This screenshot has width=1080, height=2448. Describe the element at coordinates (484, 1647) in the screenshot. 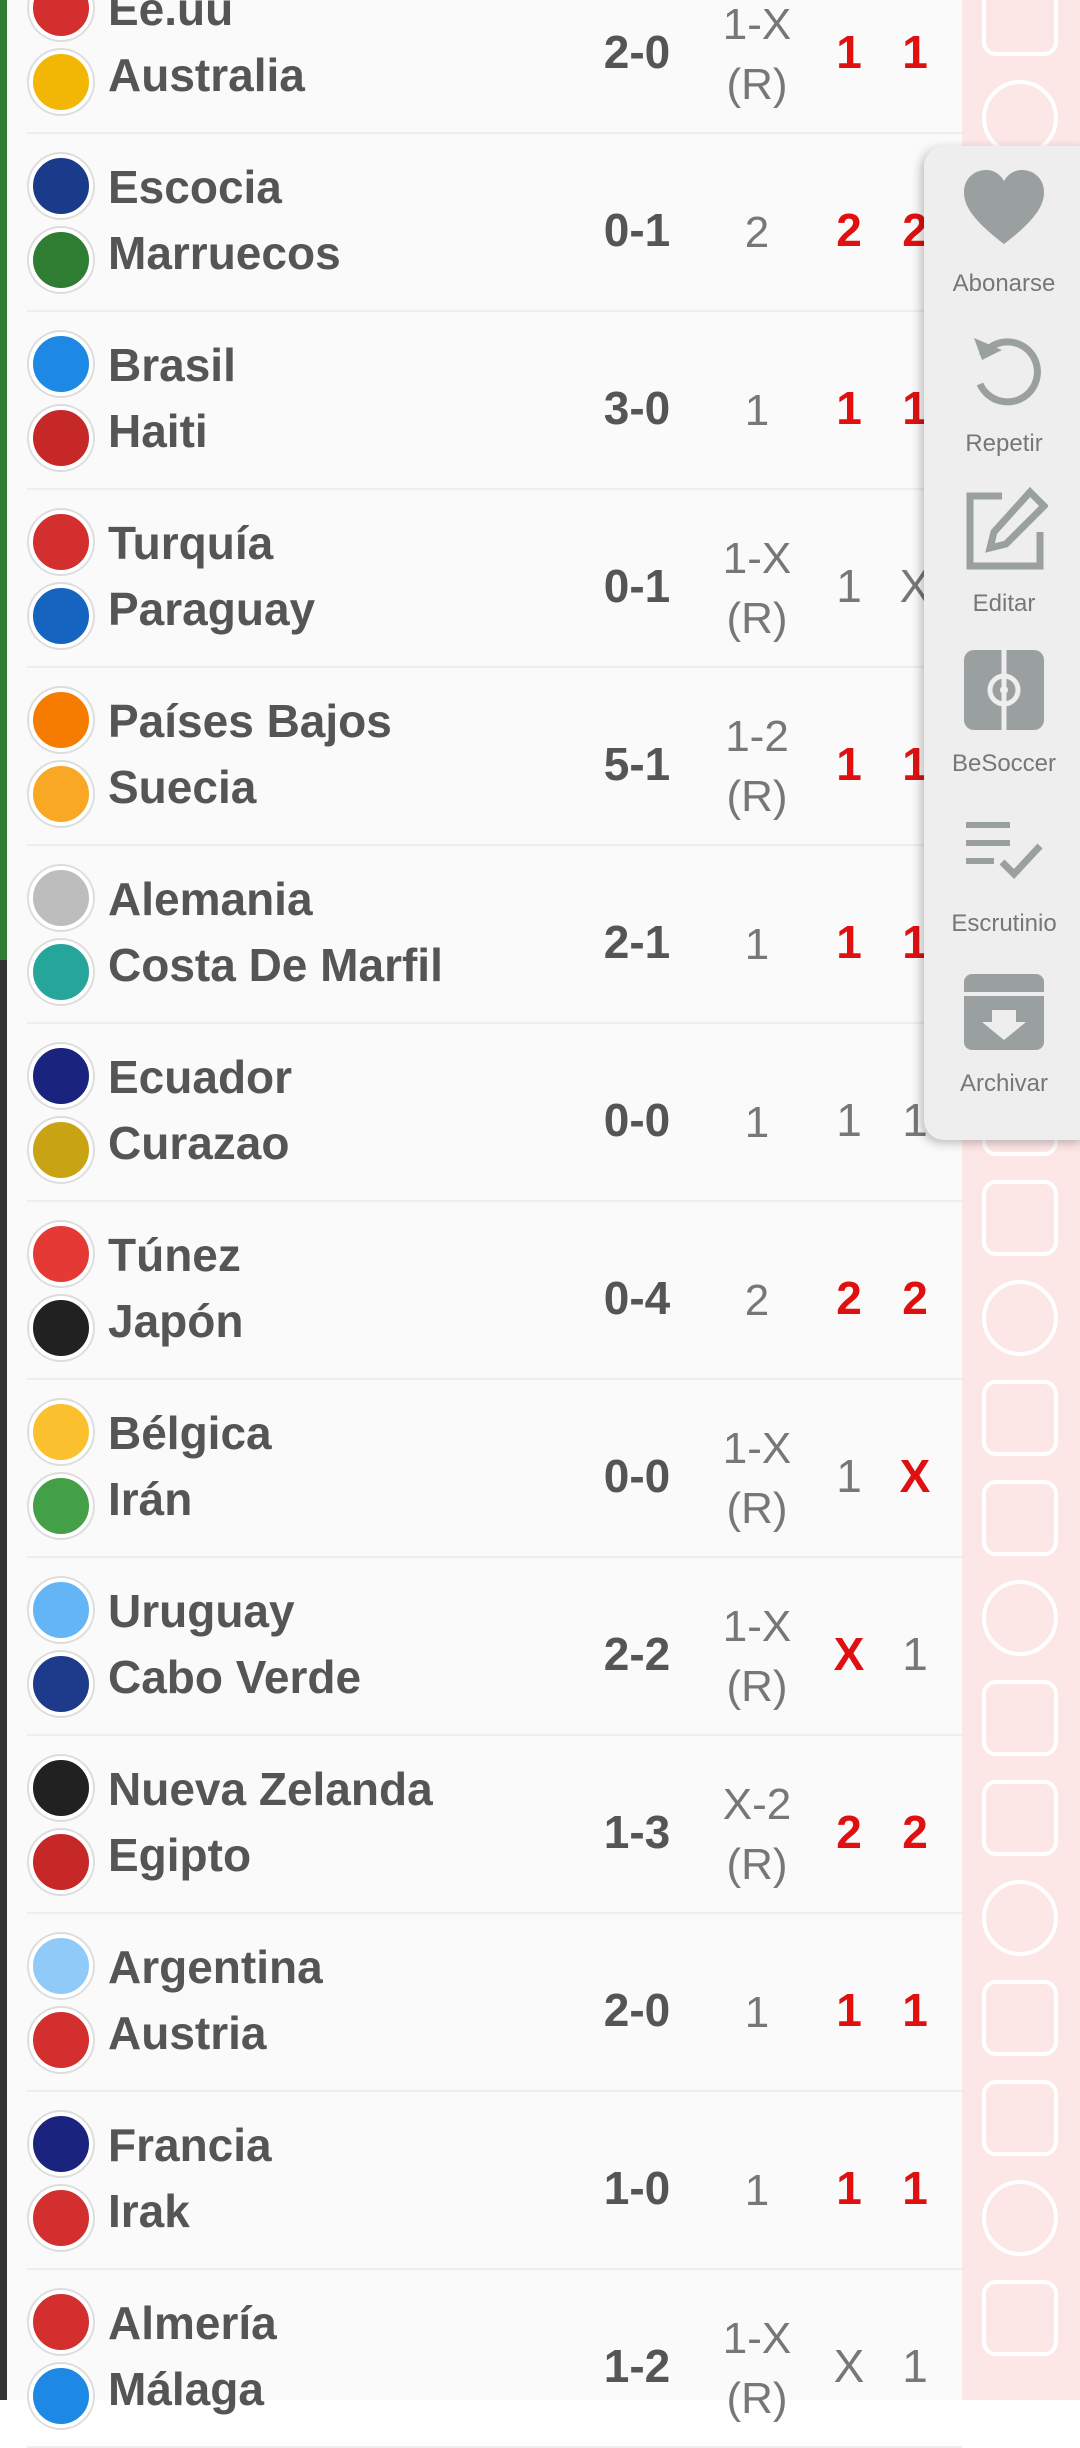

I see `match-row: Uruguay Cabo Verde 2-2 1-X (R) X 1` at that location.